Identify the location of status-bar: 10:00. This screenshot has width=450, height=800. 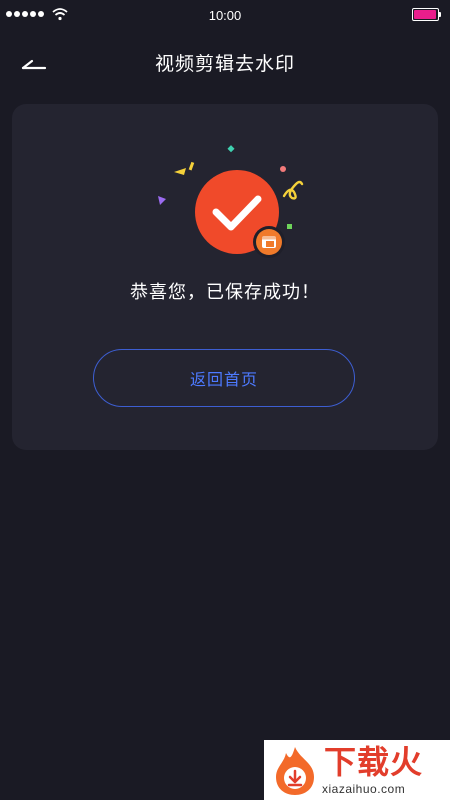
(225, 16).